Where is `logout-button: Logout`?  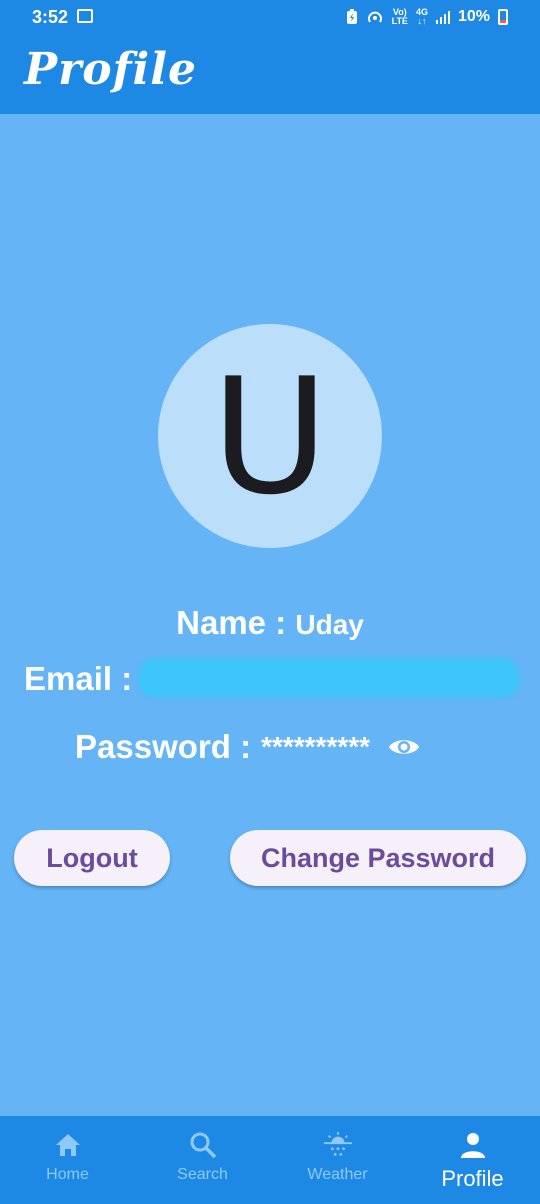
logout-button: Logout is located at coordinates (92, 858).